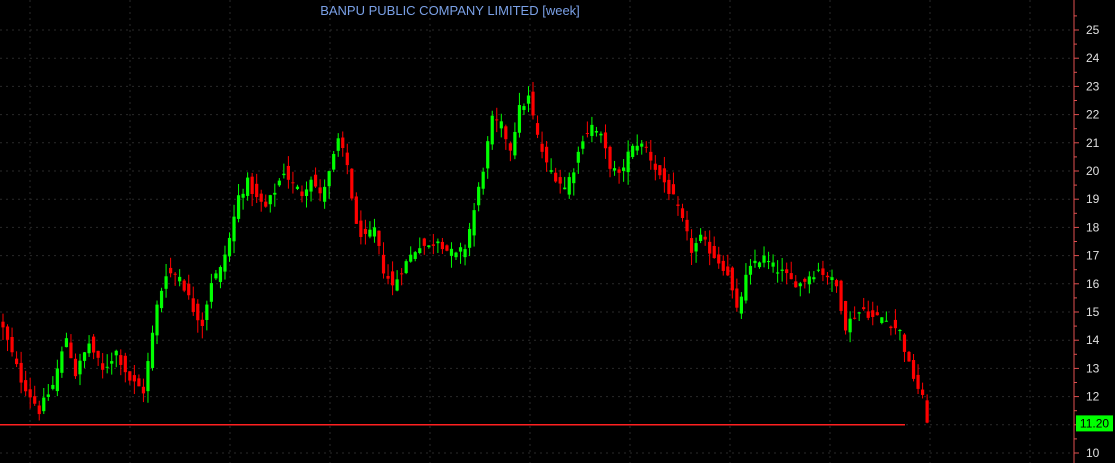 The width and height of the screenshot is (1115, 463). Describe the element at coordinates (1093, 284) in the screenshot. I see `y-tick-label: 16` at that location.